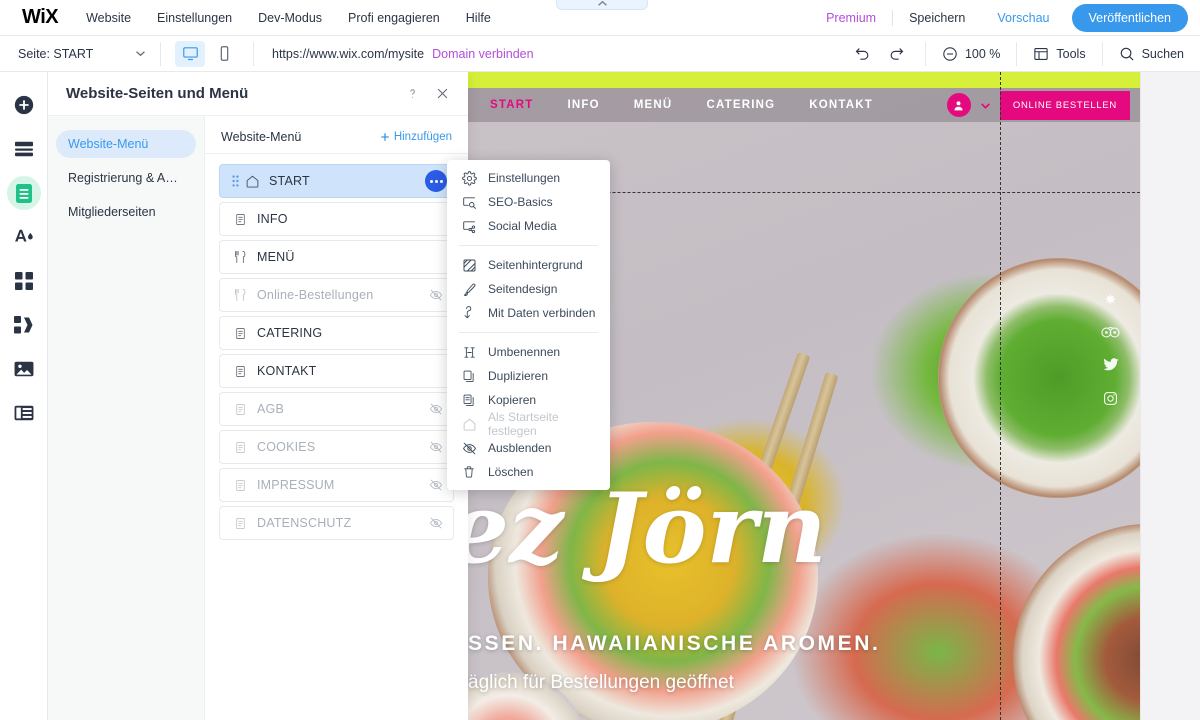 This screenshot has width=1200, height=720. Describe the element at coordinates (653, 105) in the screenshot. I see `site-nav-item-menu: MENÜ` at that location.